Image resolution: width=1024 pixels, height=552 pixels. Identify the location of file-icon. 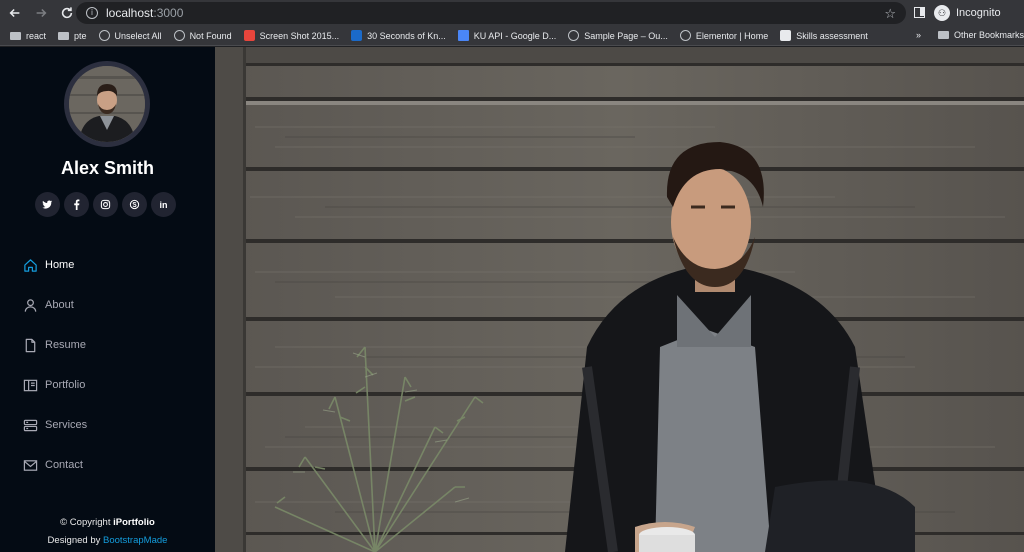
(30, 345).